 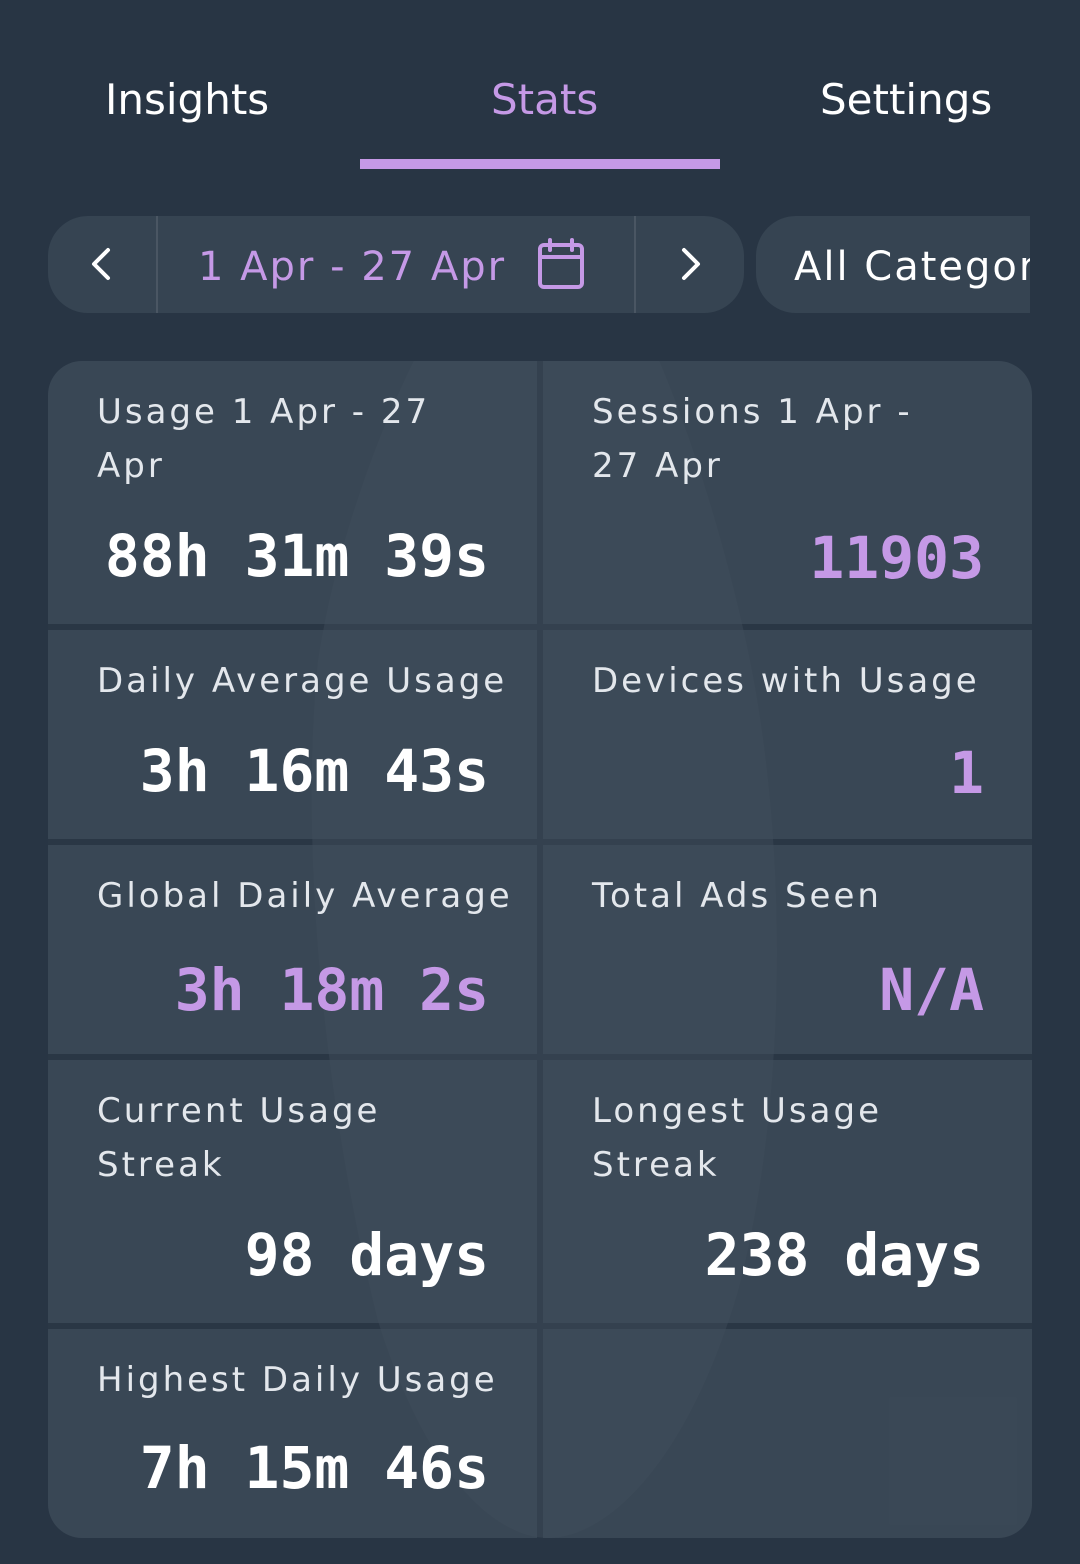 I want to click on stat-value: 98 days, so click(x=366, y=1255).